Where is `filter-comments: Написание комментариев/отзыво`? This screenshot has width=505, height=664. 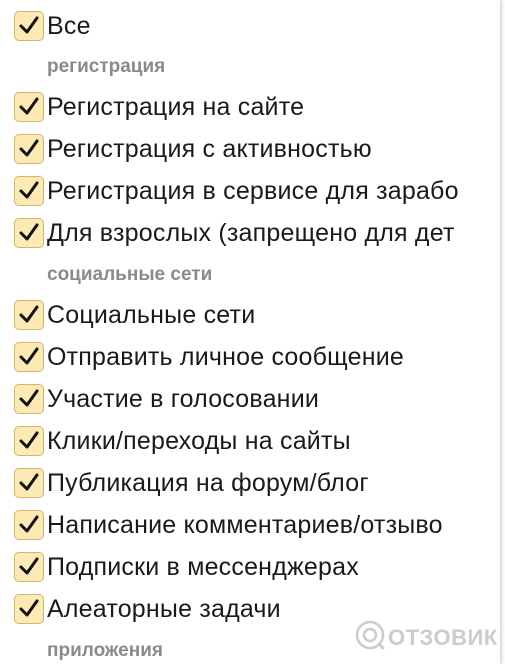
filter-comments: Написание комментариев/отзыво is located at coordinates (228, 525).